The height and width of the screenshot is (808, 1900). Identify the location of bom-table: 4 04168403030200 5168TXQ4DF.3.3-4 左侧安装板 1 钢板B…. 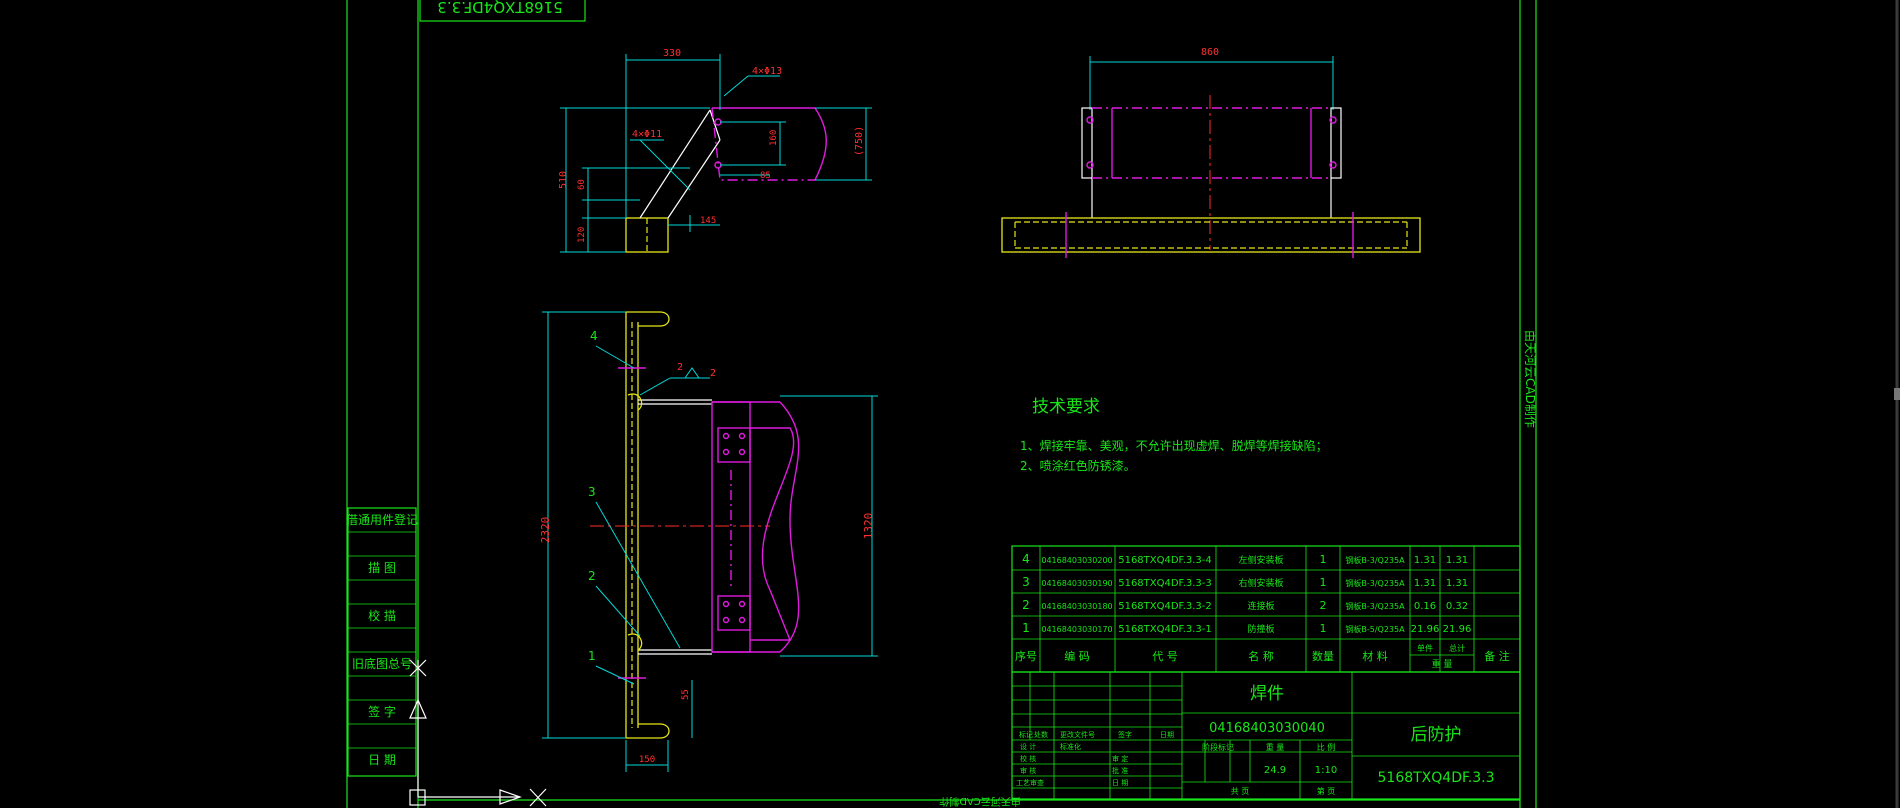
(1266, 609).